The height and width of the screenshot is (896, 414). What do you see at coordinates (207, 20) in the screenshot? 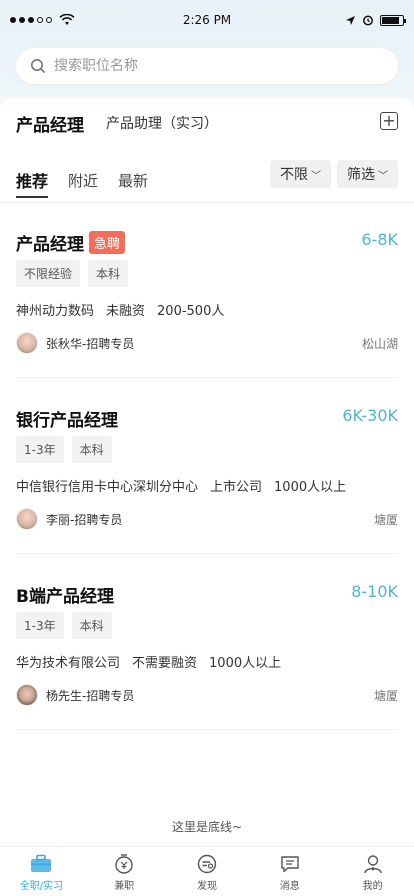
I see `status-bar: 2:26 PM` at bounding box center [207, 20].